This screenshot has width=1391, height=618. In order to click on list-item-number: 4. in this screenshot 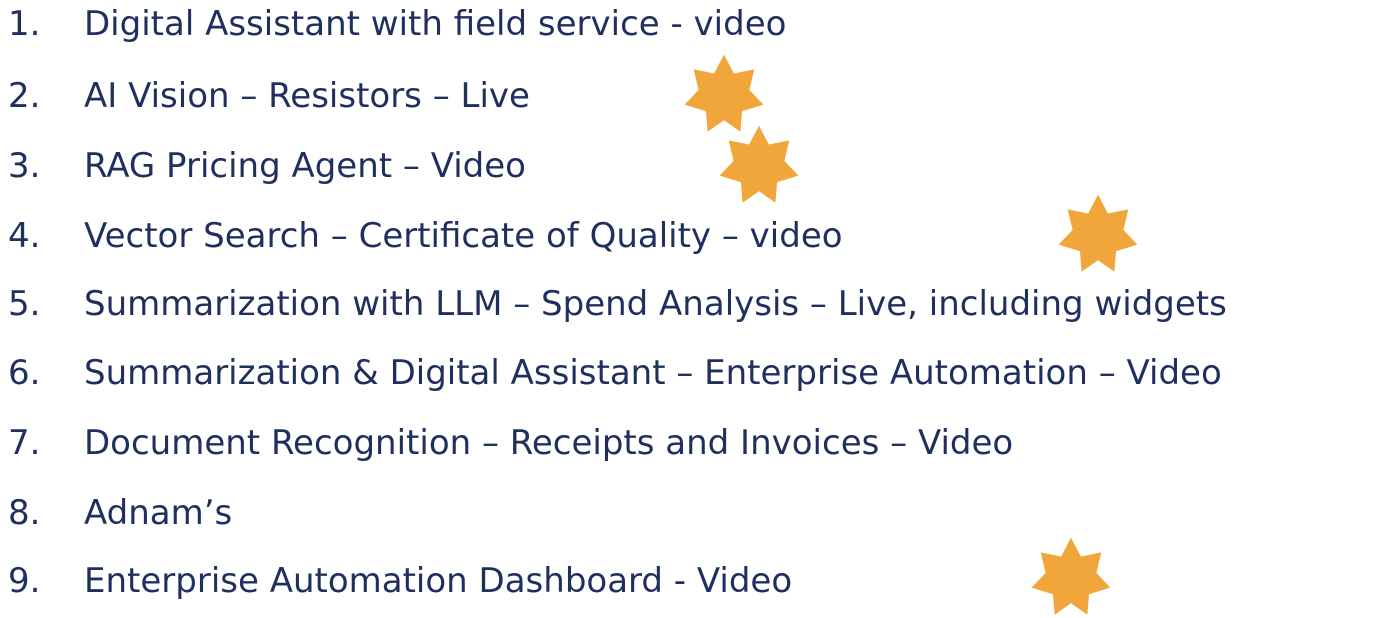, I will do `click(24, 236)`.